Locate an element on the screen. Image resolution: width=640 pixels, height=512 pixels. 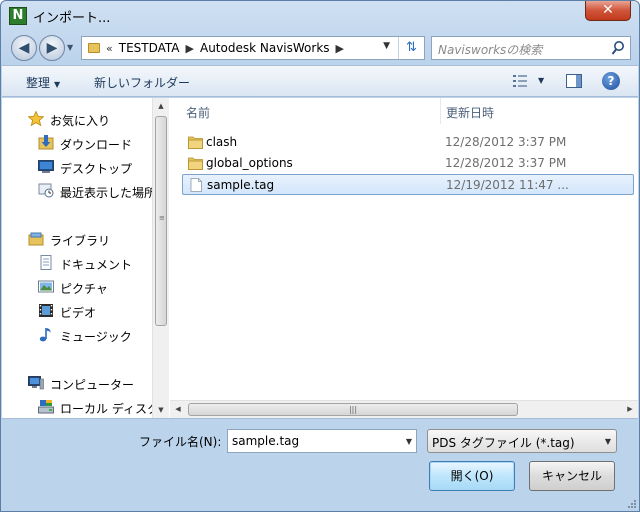
recent-places-icon is located at coordinates (46, 190).